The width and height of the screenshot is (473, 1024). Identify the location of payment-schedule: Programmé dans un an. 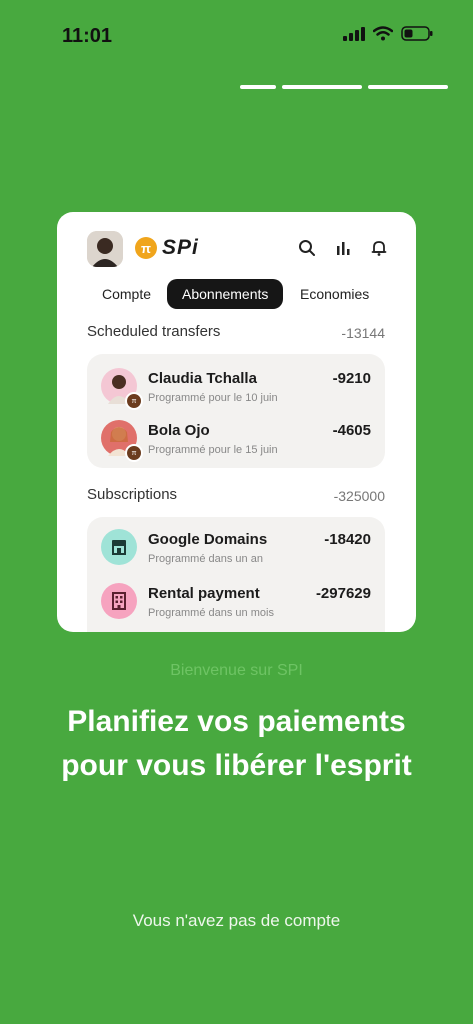
(205, 559).